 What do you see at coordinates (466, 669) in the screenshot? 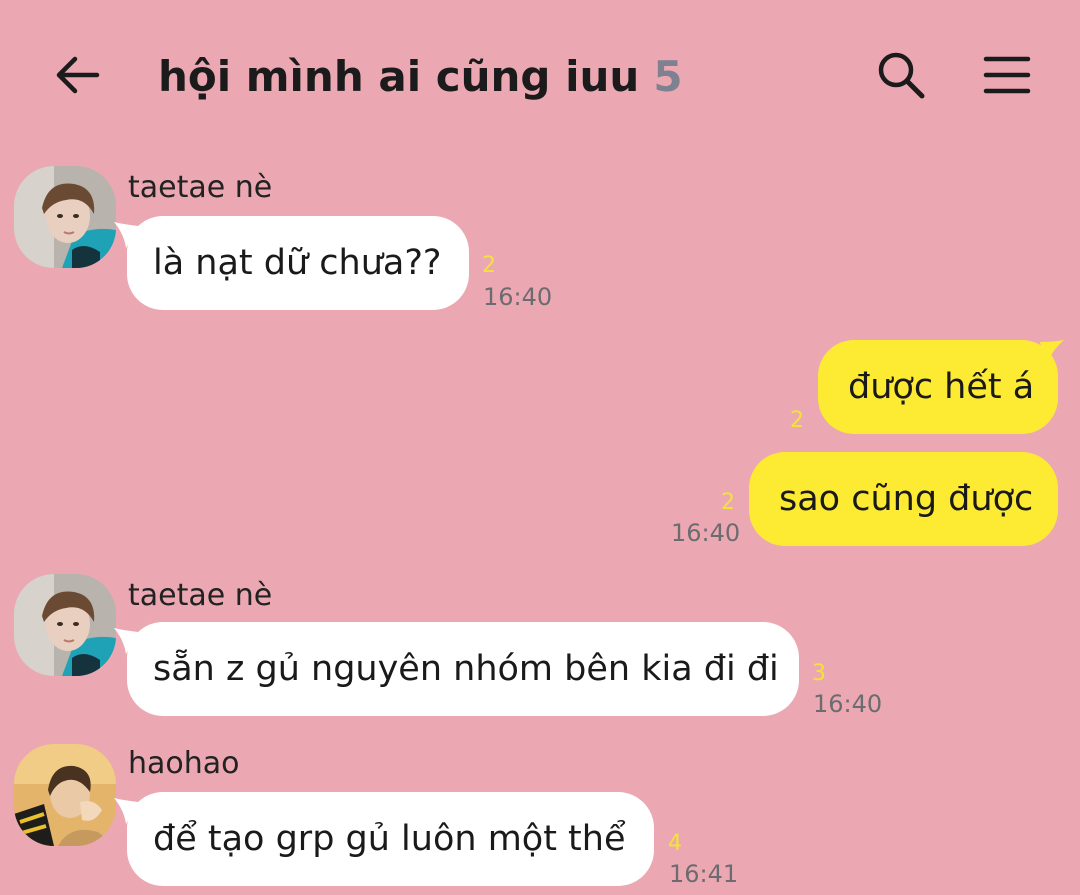
I see `message-text: sẵn z gủ nguyên nhóm bên kia đi đi` at bounding box center [466, 669].